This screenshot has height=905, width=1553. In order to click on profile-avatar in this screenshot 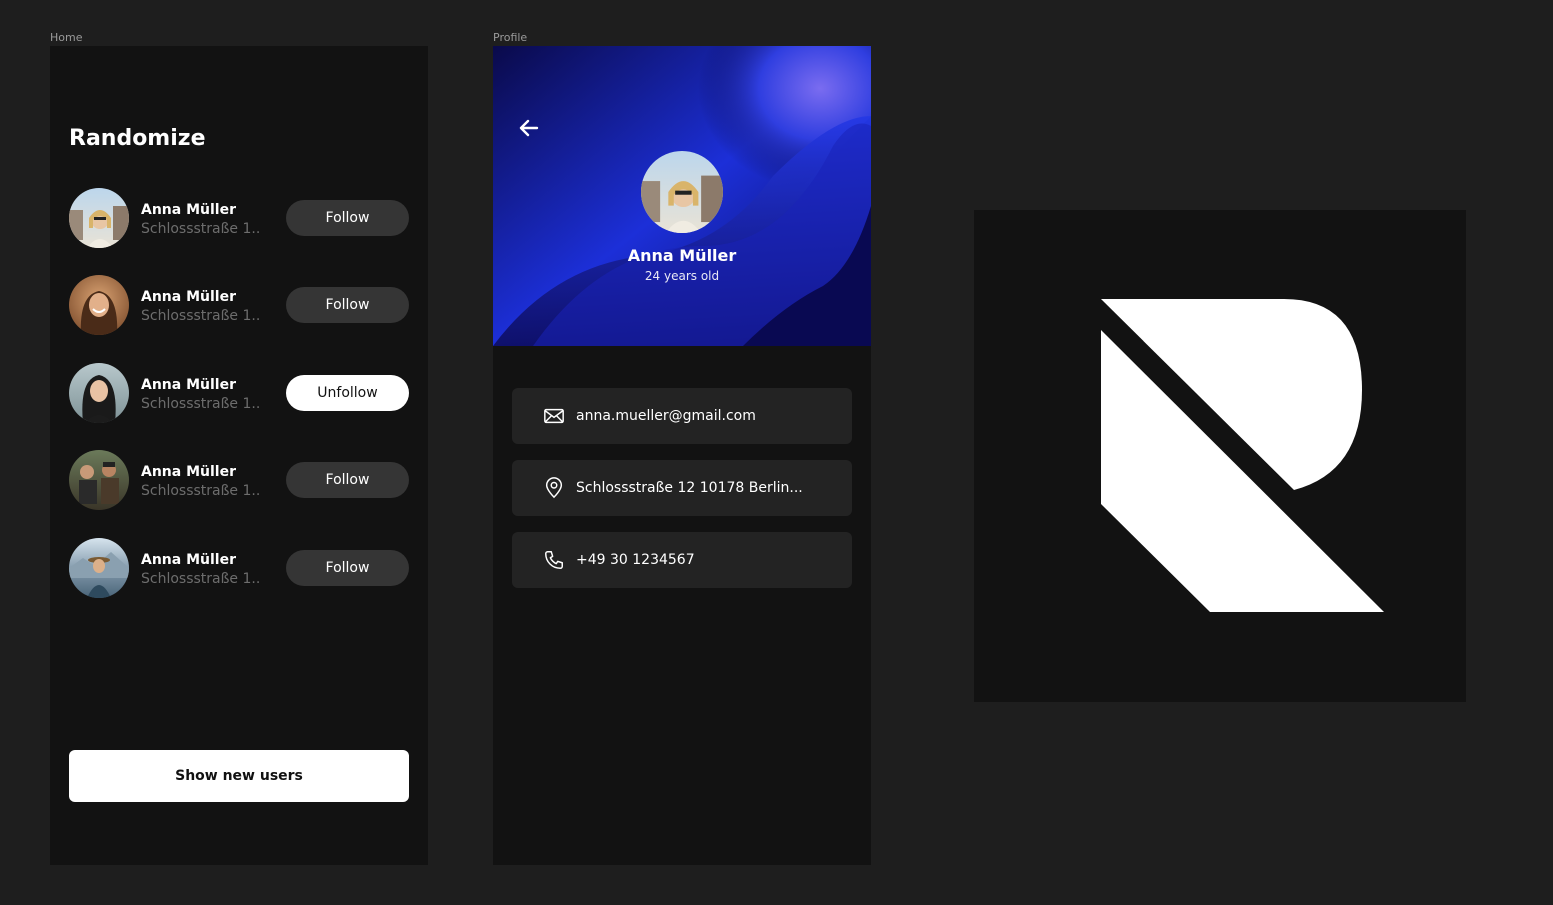, I will do `click(682, 192)`.